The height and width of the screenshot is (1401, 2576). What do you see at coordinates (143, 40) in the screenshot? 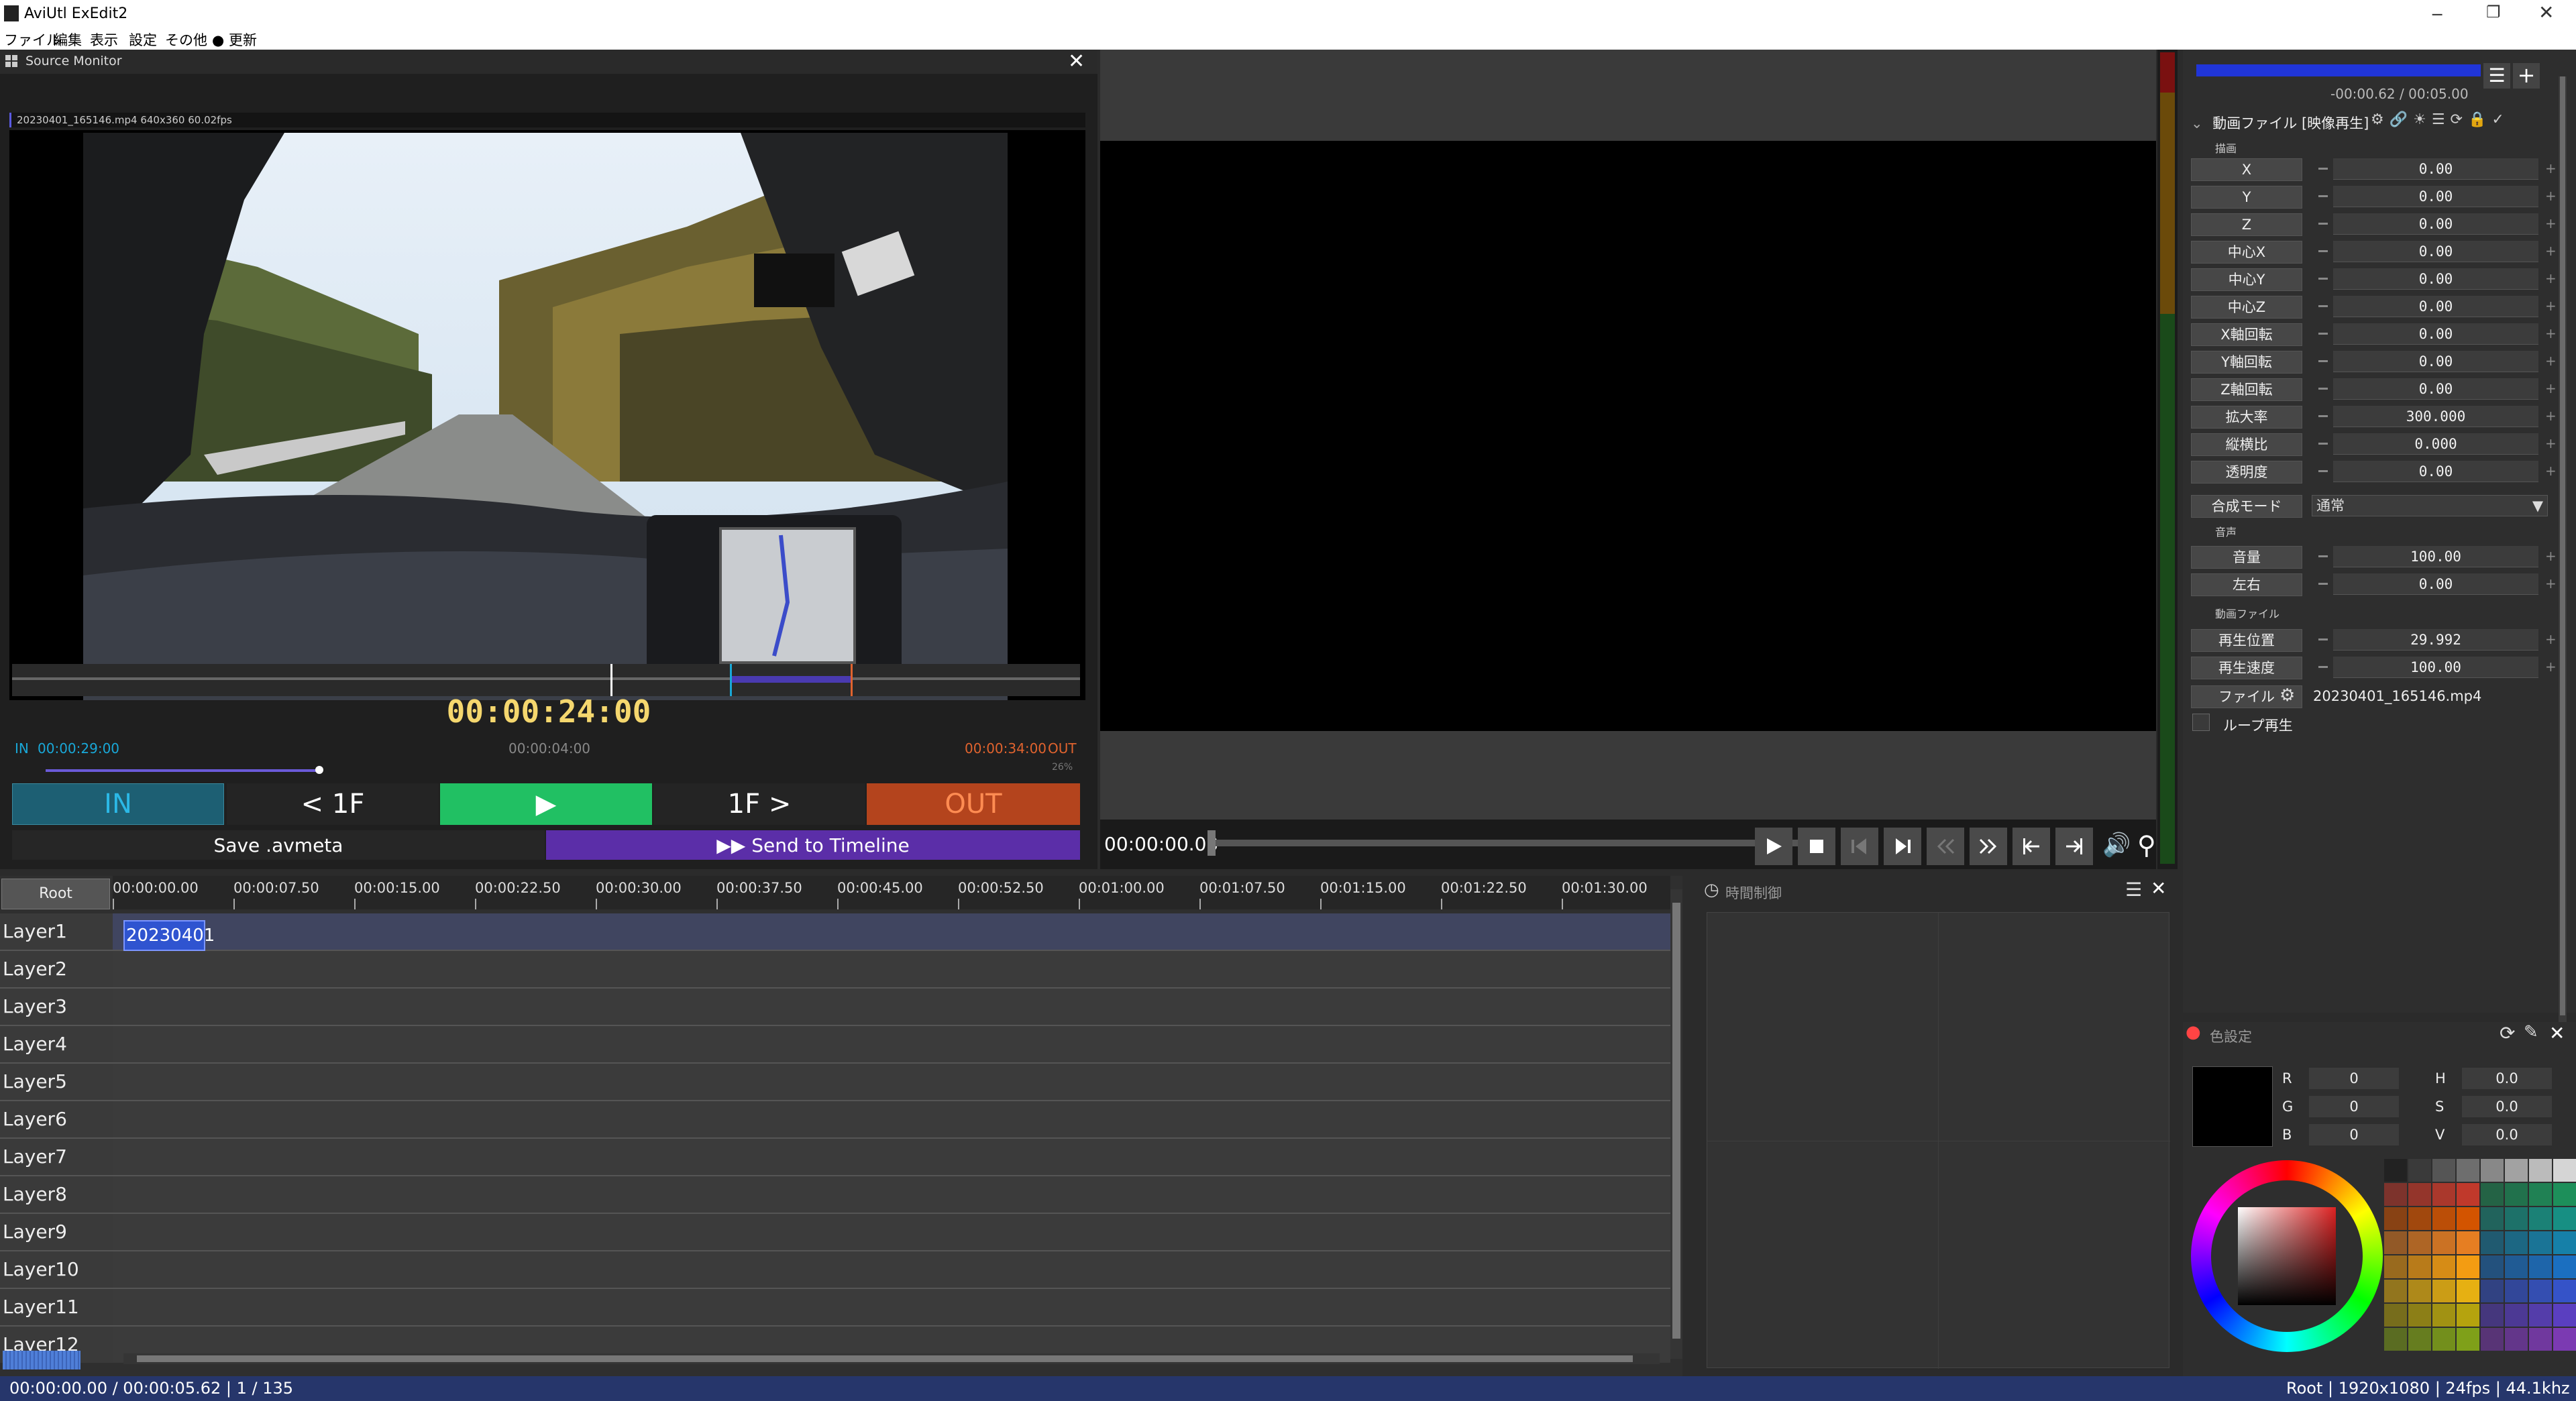
I see `menu-settings: 設定` at bounding box center [143, 40].